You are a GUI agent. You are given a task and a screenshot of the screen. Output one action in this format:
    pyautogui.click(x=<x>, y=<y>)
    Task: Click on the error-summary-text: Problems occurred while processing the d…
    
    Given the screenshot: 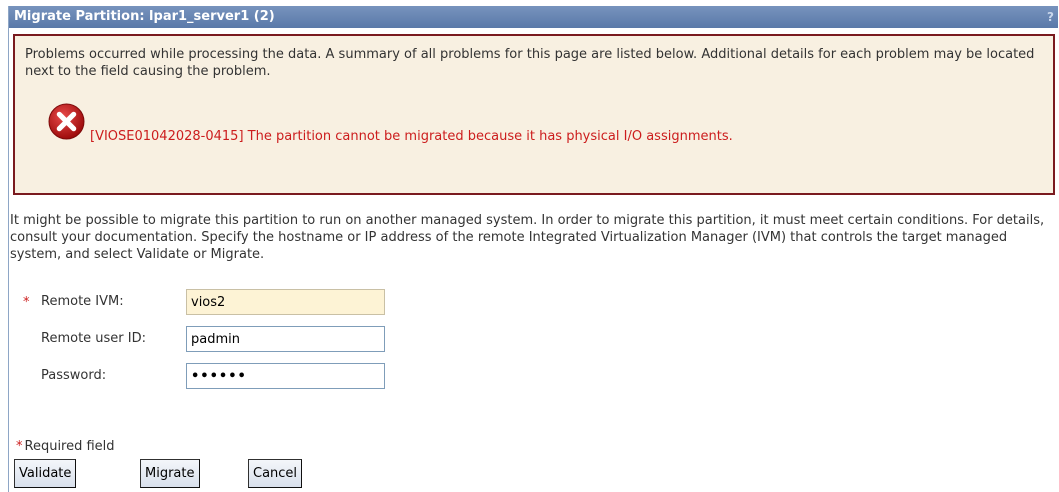 What is the action you would take?
    pyautogui.click(x=530, y=63)
    